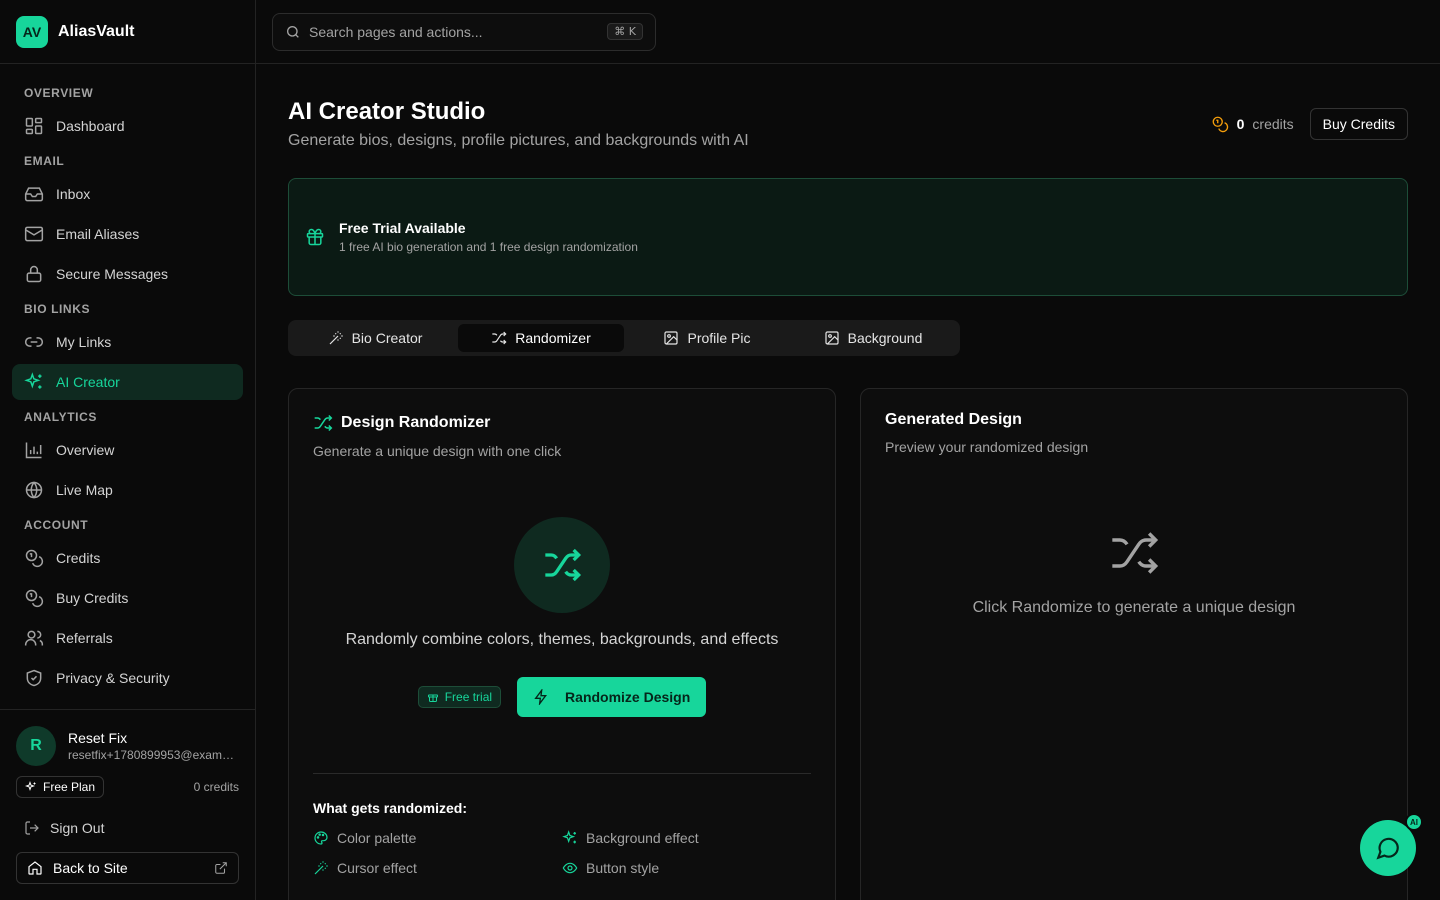 Image resolution: width=1440 pixels, height=900 pixels. Describe the element at coordinates (151, 755) in the screenshot. I see `user-email: resetfix+1780899953@example.com` at that location.